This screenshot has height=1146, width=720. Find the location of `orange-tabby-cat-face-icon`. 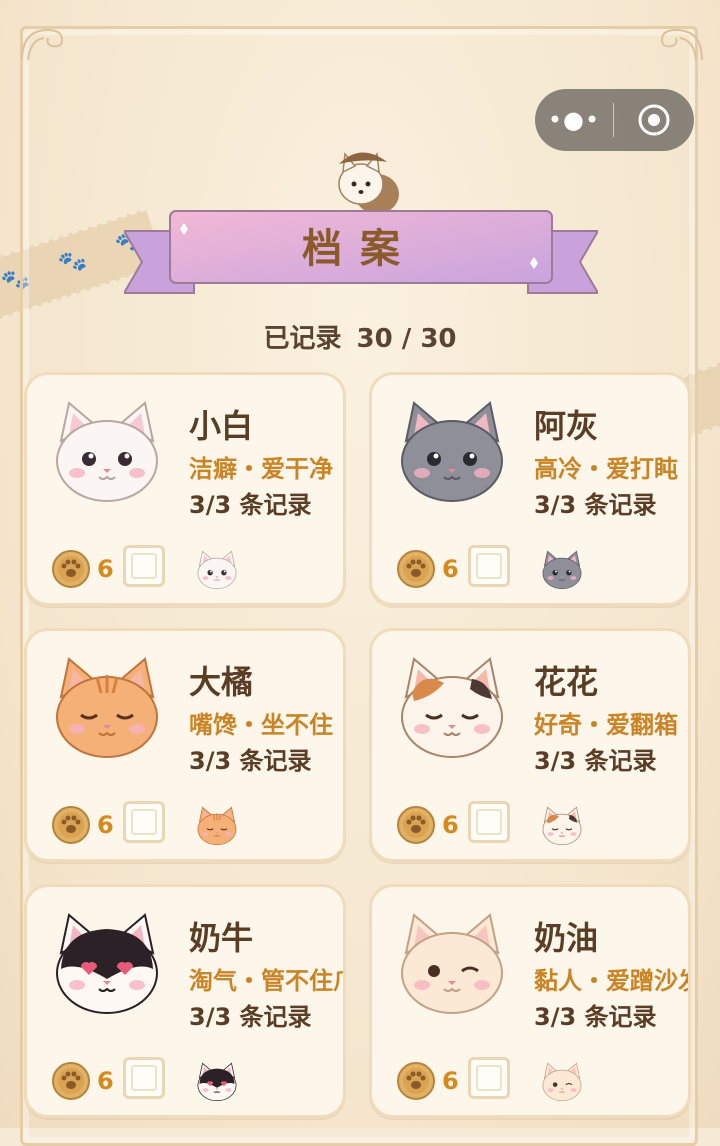

orange-tabby-cat-face-icon is located at coordinates (107, 708).